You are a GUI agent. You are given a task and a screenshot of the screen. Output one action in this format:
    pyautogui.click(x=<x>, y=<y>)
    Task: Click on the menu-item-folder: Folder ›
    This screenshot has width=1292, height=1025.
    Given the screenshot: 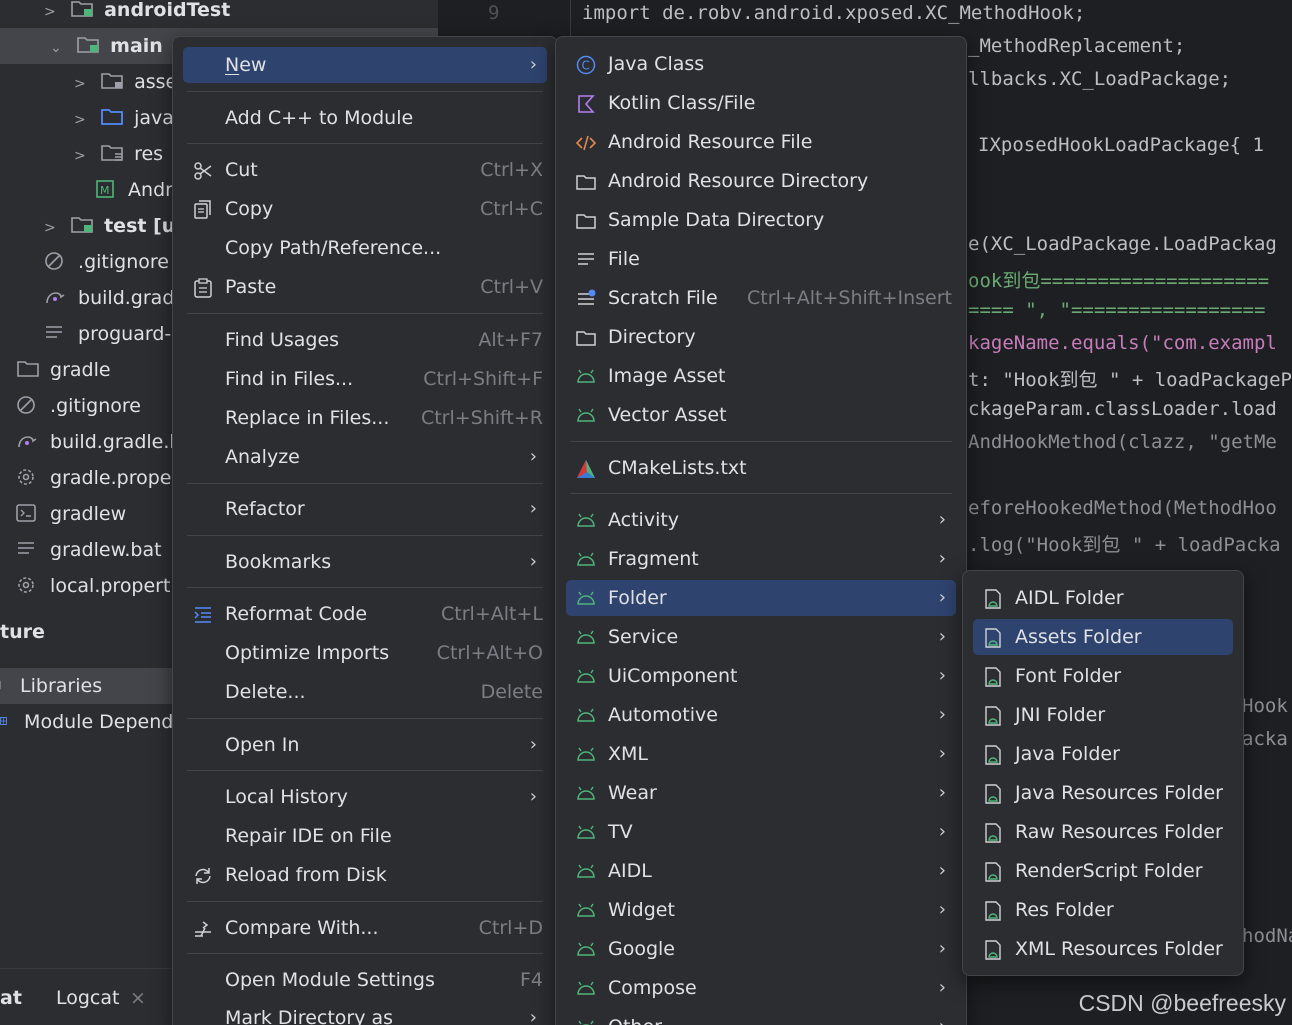 What is the action you would take?
    pyautogui.click(x=761, y=598)
    